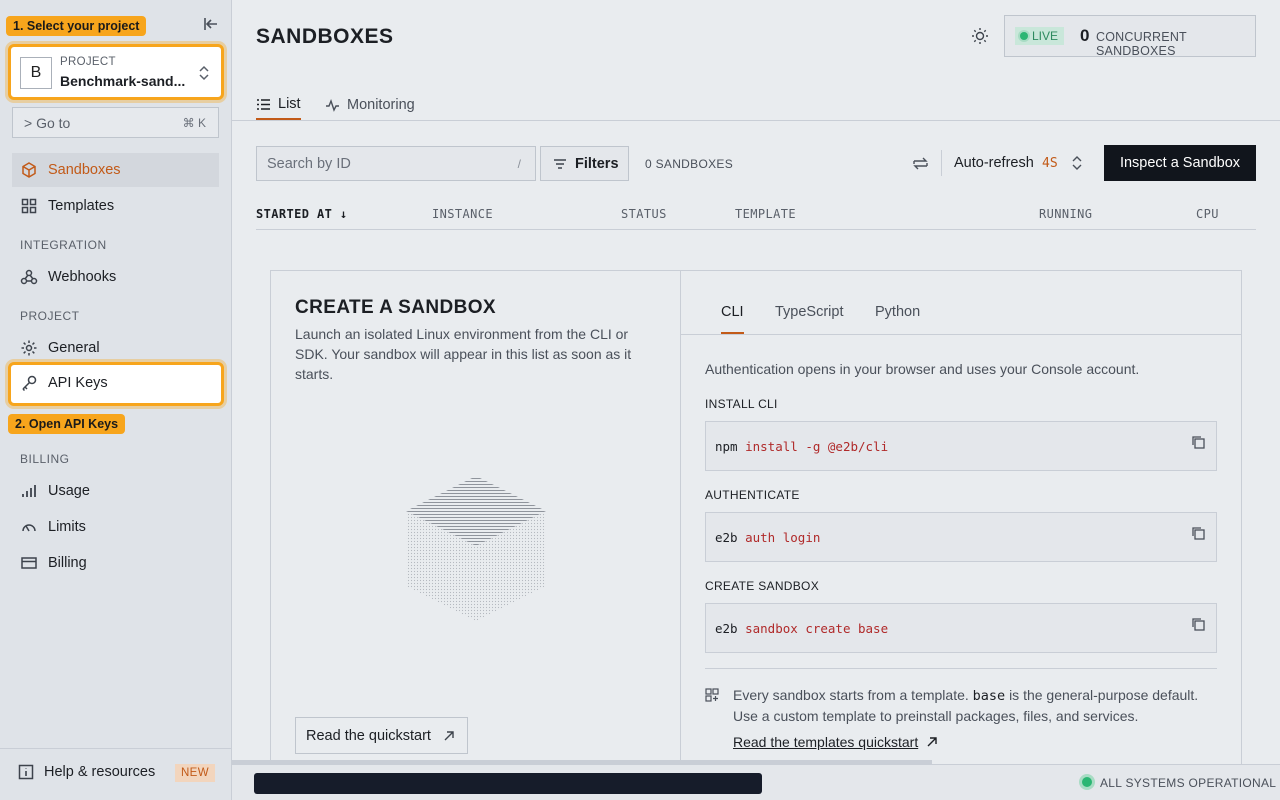 The image size is (1280, 800). What do you see at coordinates (116, 384) in the screenshot?
I see `sidebar-item-api-keys: API Keys` at bounding box center [116, 384].